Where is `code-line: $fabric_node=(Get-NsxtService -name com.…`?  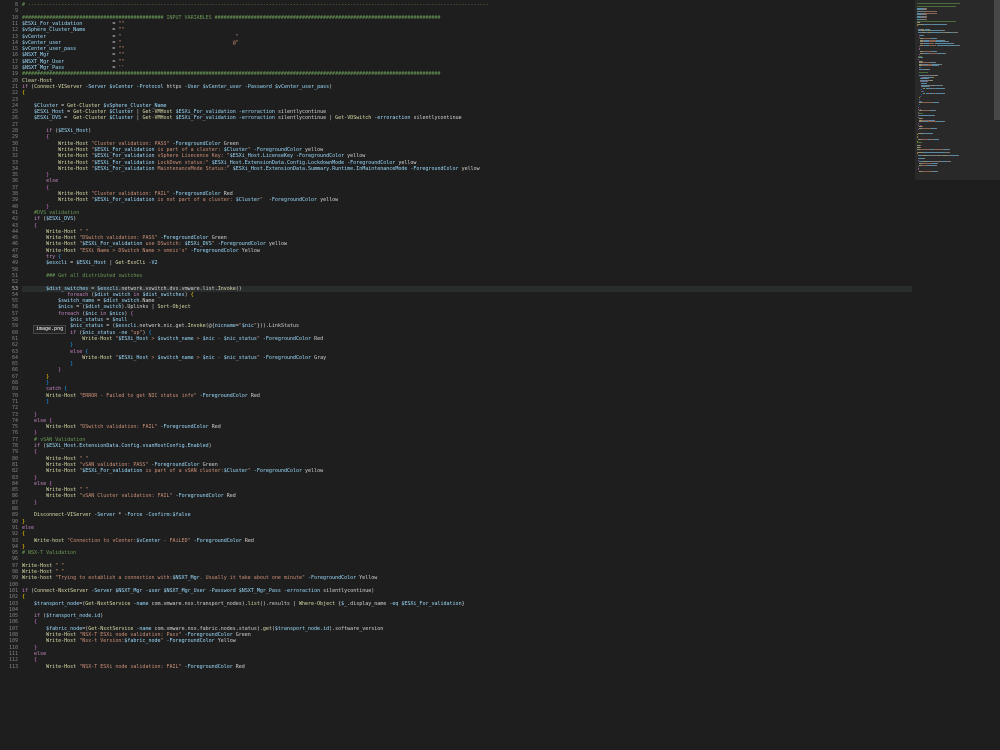 code-line: $fabric_node=(Get-NsxtService -name com.… is located at coordinates (202, 629).